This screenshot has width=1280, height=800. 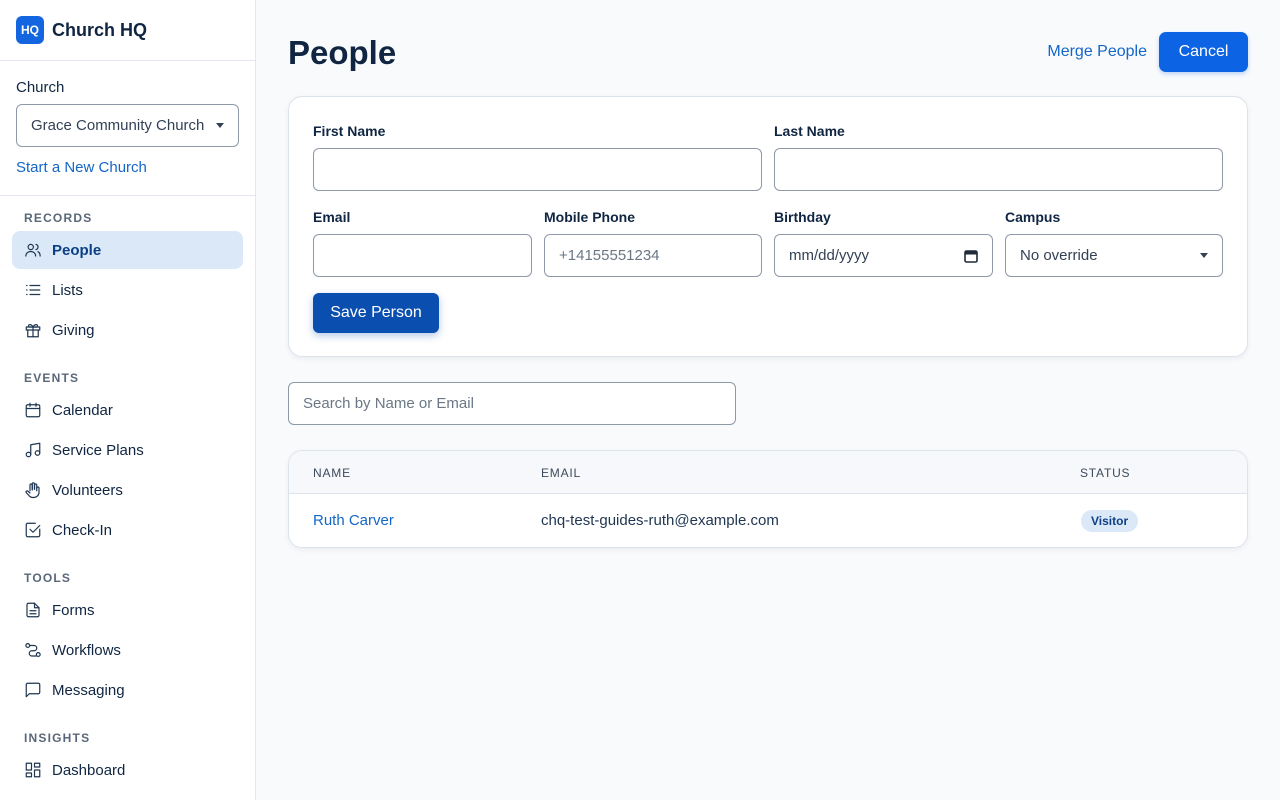 What do you see at coordinates (33, 250) in the screenshot?
I see `users-icon` at bounding box center [33, 250].